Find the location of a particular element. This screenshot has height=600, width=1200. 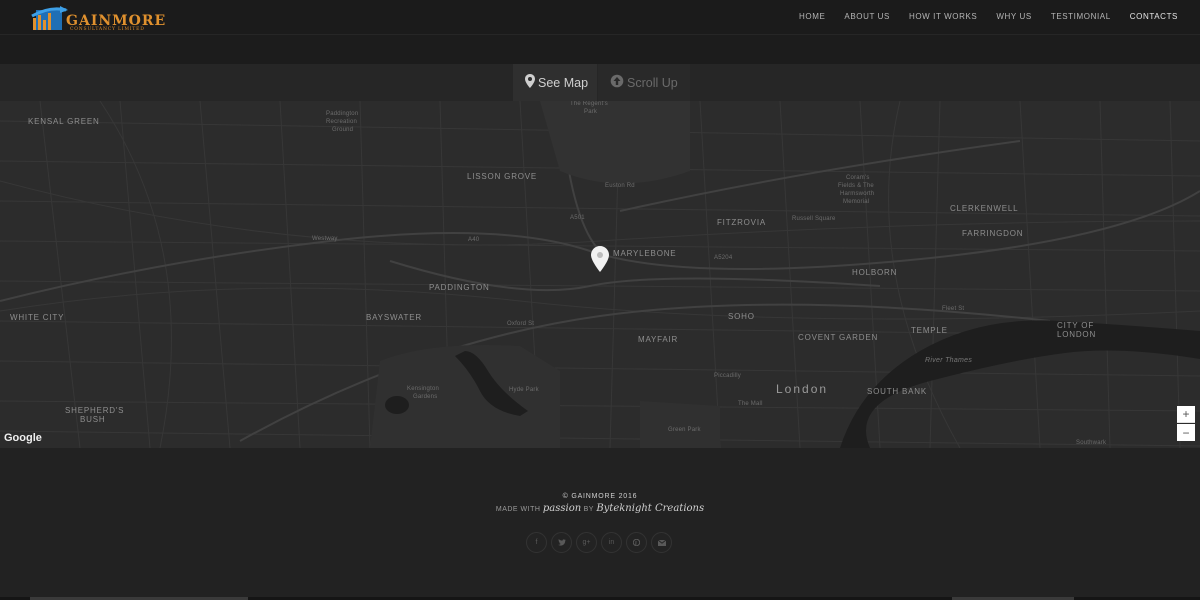

map-label-london: London is located at coordinates (802, 389).